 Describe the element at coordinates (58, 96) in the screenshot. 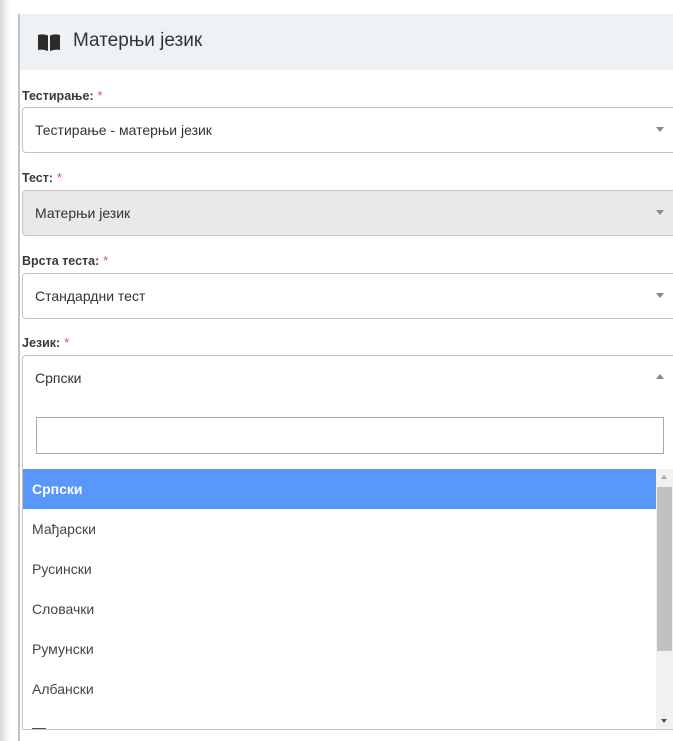

I see `testing-label-text: Тестирање:` at that location.